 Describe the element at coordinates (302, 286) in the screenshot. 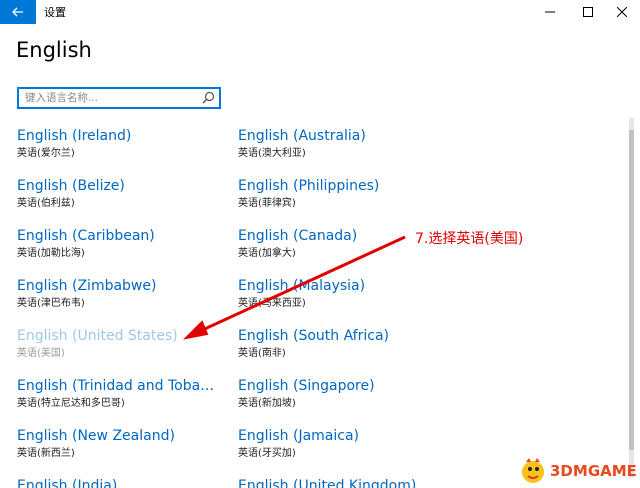

I see `language-name: English (Malaysia)` at that location.